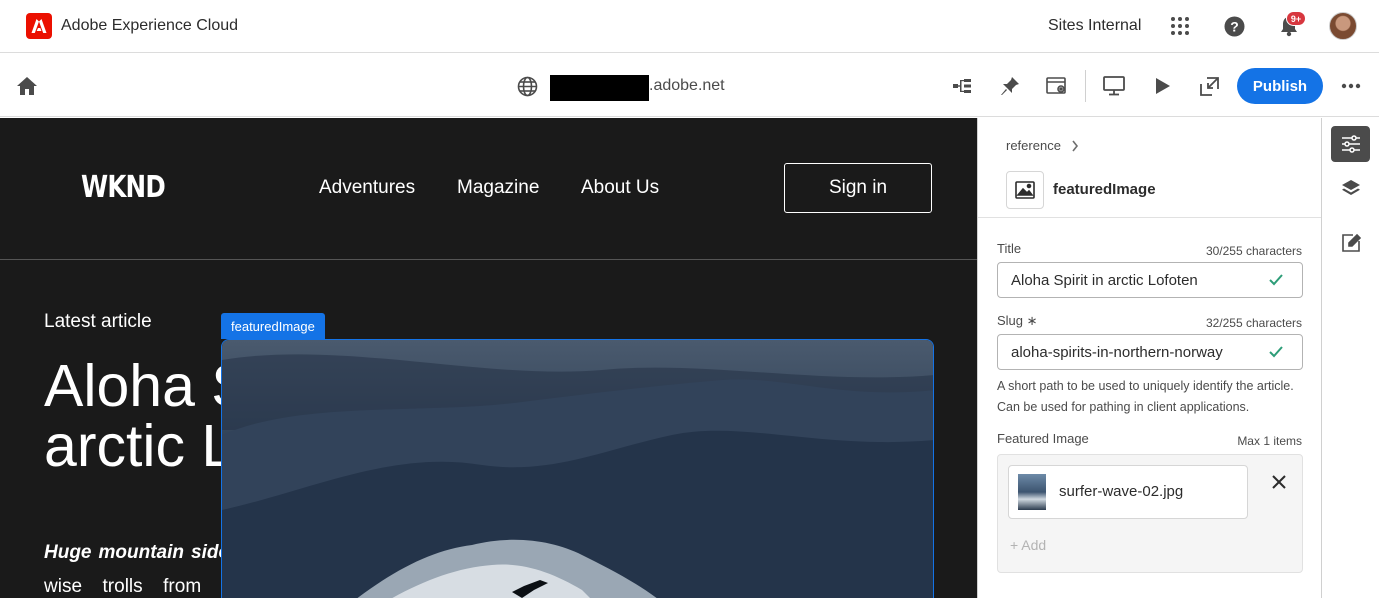 Image resolution: width=1379 pixels, height=598 pixels. I want to click on image-icon, so click(1025, 190).